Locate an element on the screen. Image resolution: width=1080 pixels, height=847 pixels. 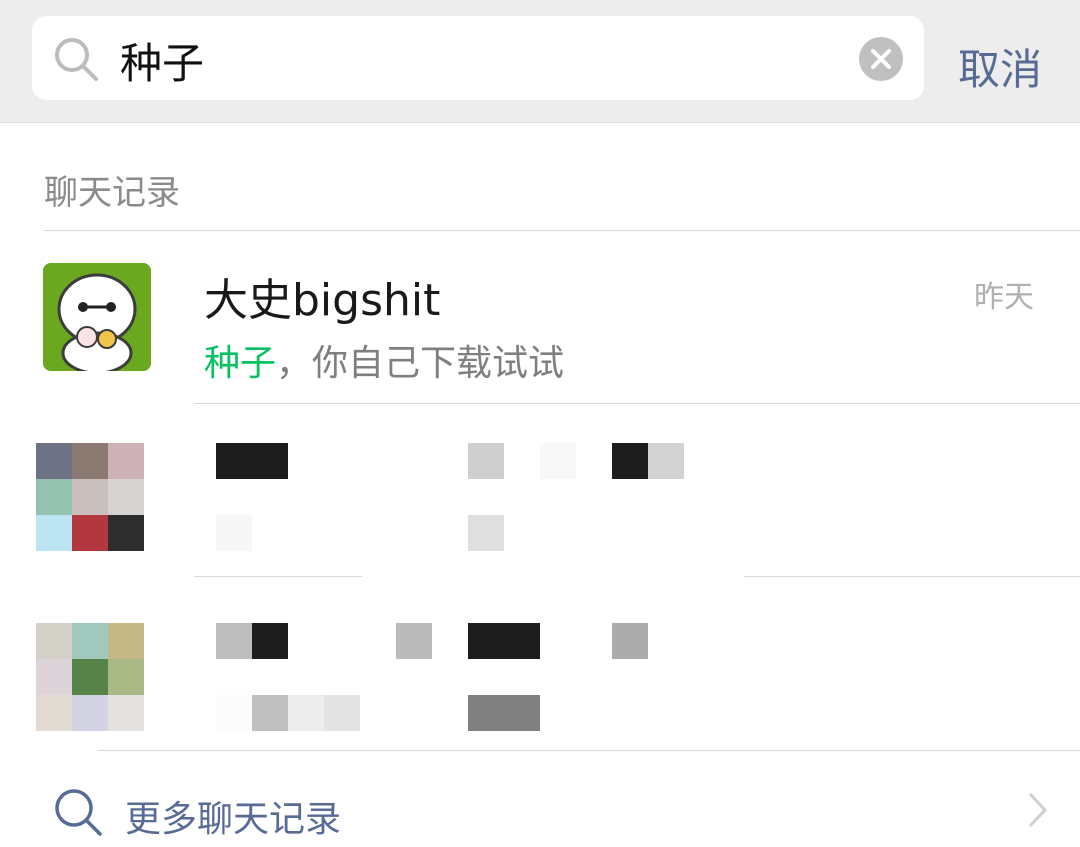
more-chat-records-label: 更多聊天记录 is located at coordinates (233, 819).